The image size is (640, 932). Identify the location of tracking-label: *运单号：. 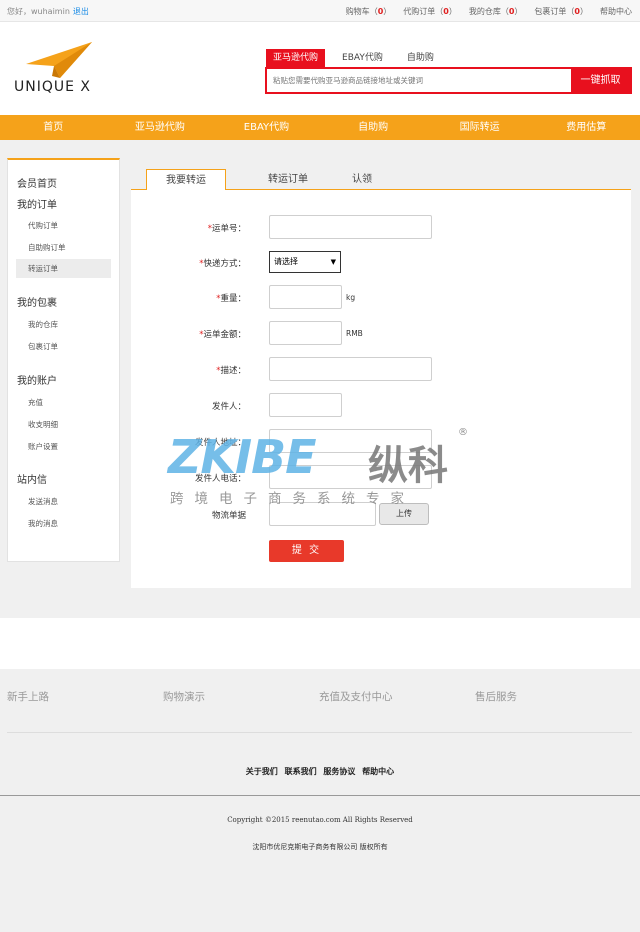
(226, 229).